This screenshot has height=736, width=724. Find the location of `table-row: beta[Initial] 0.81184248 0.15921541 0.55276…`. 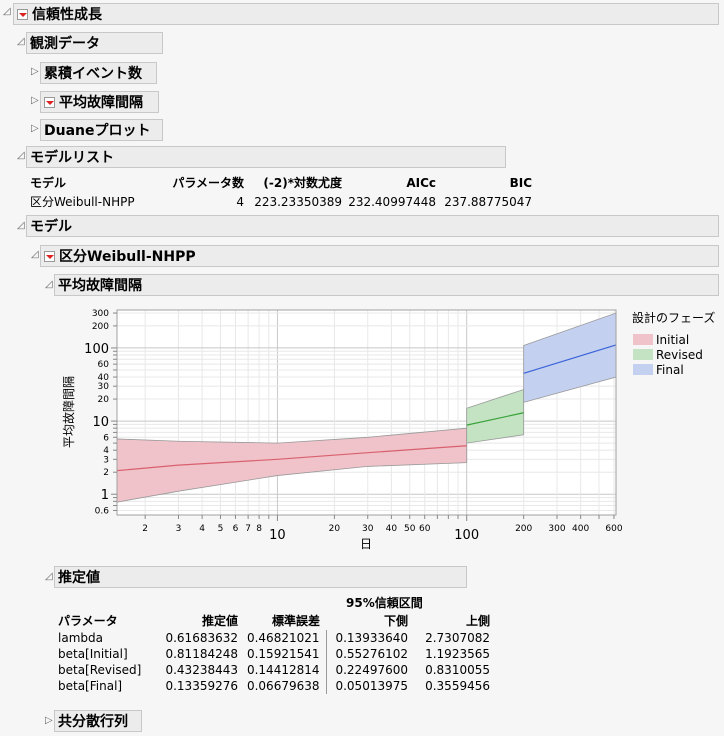

table-row: beta[Initial] 0.81184248 0.15921541 0.55276… is located at coordinates (274, 654).